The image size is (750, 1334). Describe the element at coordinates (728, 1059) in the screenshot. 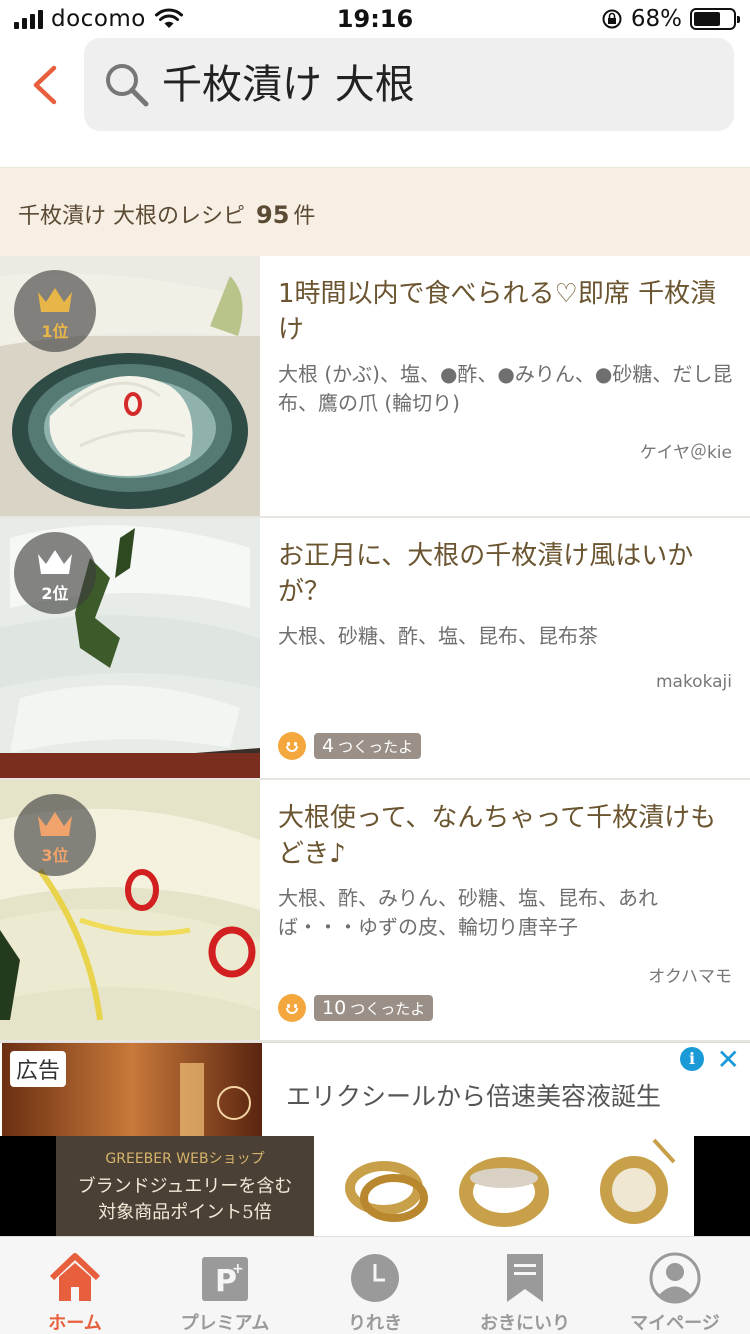

I see `ad-close-button: ✕` at that location.